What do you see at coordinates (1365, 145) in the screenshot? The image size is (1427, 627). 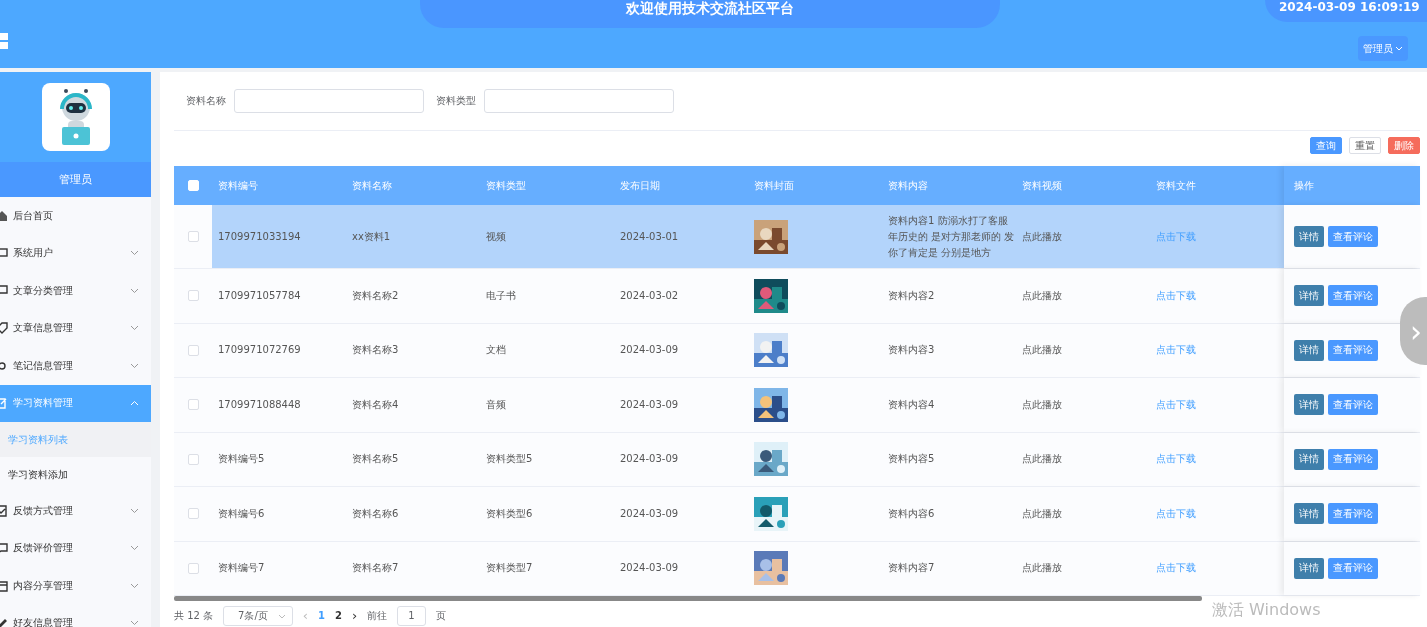 I see `reset-button: 重置` at bounding box center [1365, 145].